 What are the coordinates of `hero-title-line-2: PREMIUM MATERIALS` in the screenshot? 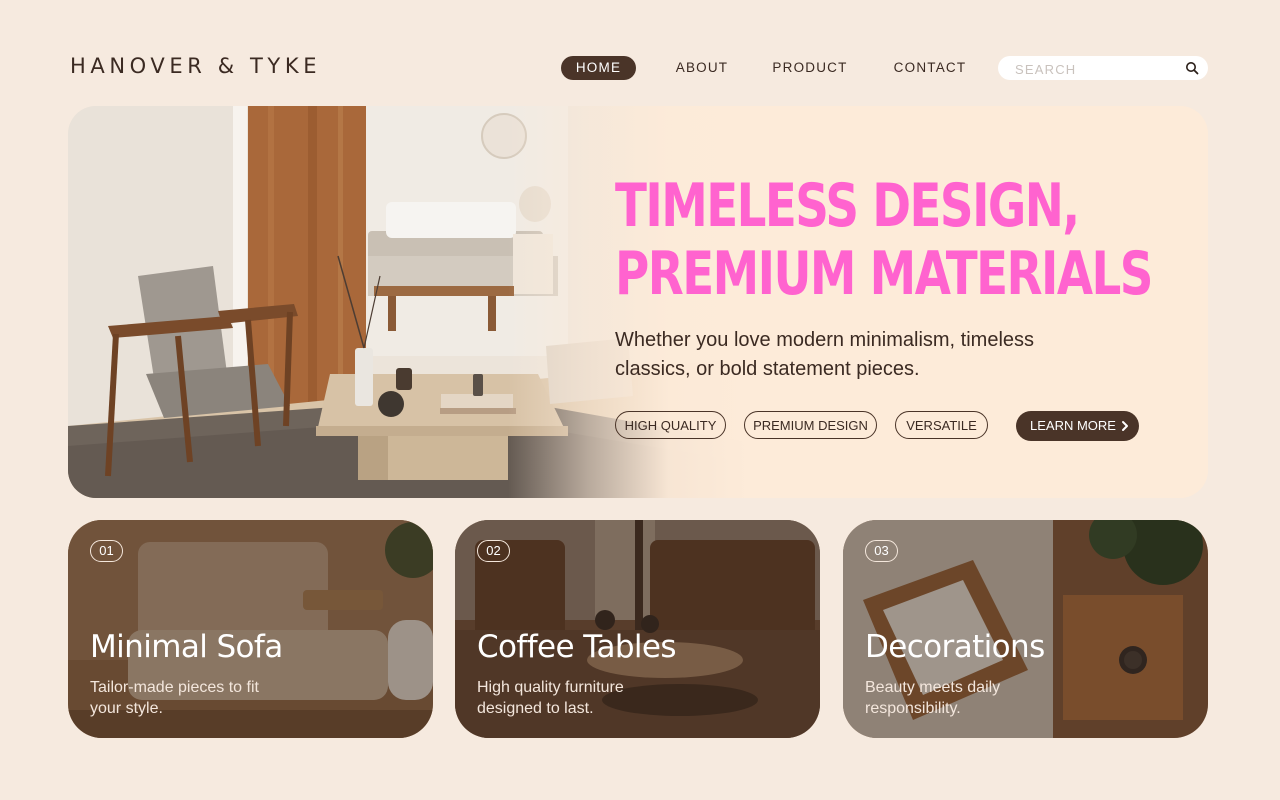 It's located at (884, 274).